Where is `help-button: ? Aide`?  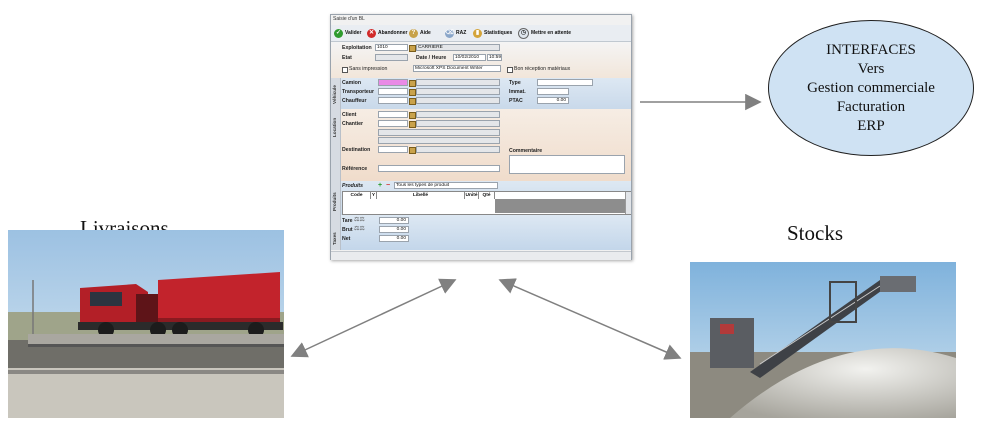
help-button: ? Aide is located at coordinates (420, 33).